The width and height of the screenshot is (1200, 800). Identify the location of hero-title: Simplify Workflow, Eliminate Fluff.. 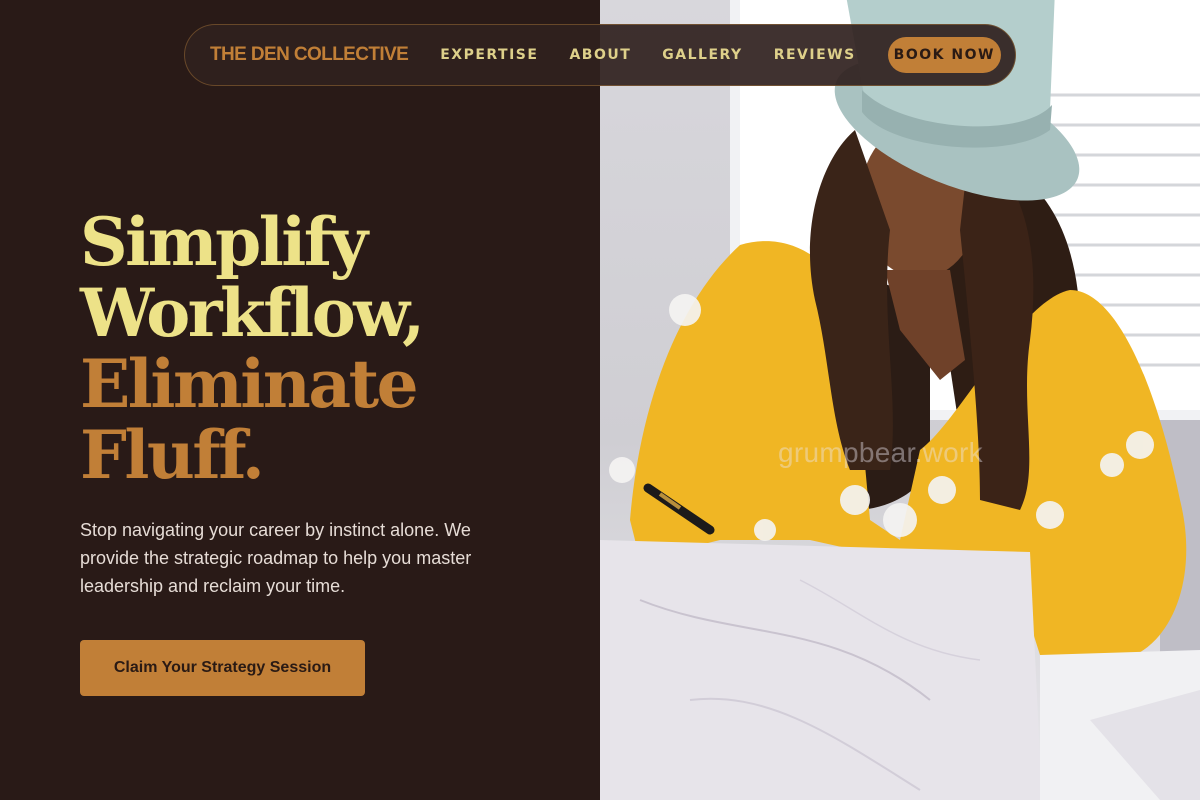
(252, 348).